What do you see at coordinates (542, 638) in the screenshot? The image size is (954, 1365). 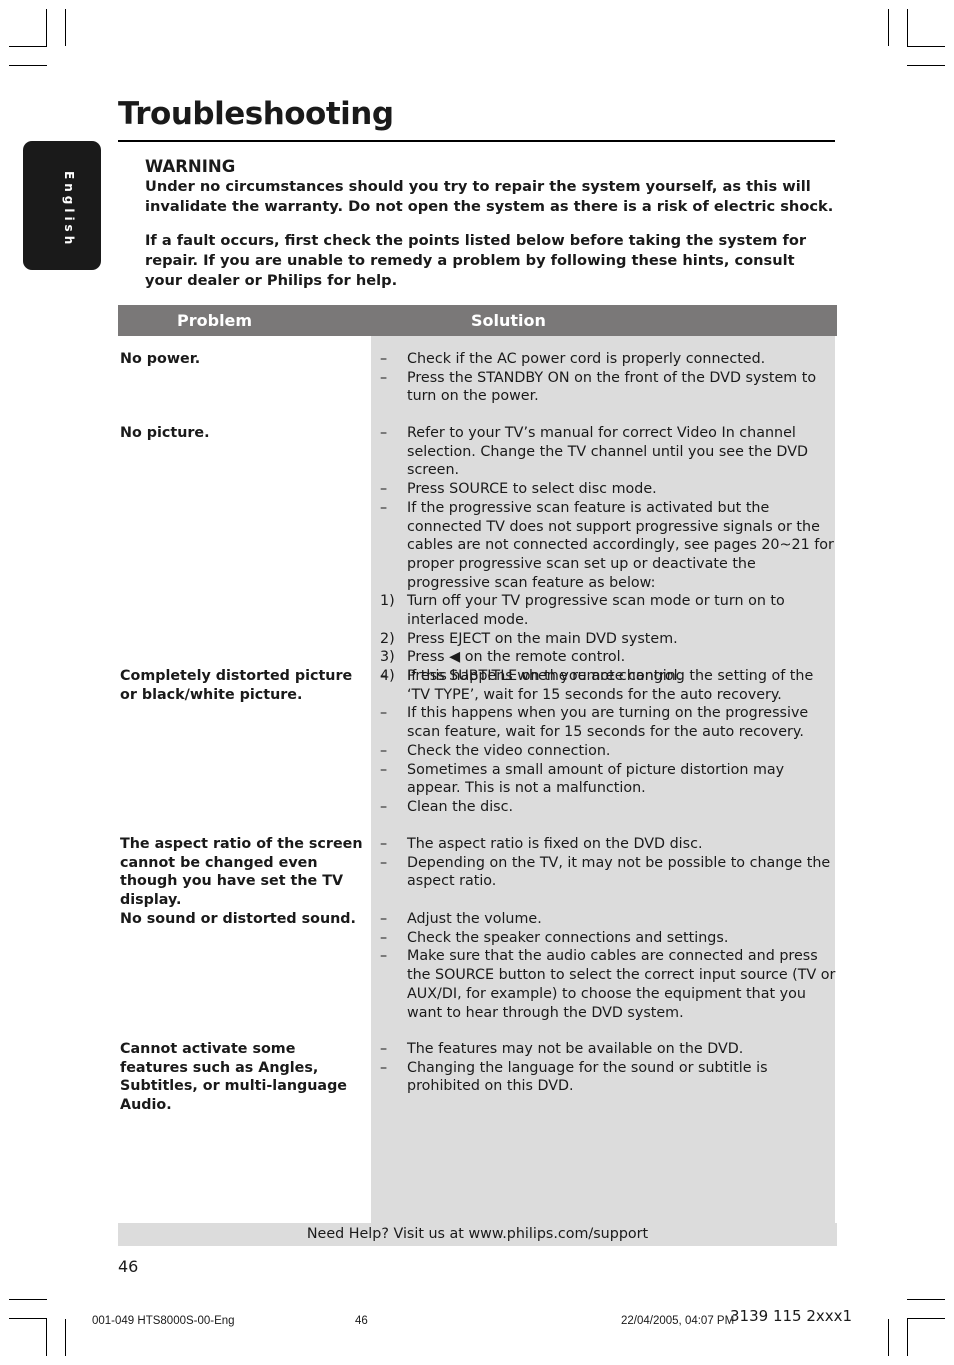 I see `solution-text: Press EJECT on the main DVD system.` at bounding box center [542, 638].